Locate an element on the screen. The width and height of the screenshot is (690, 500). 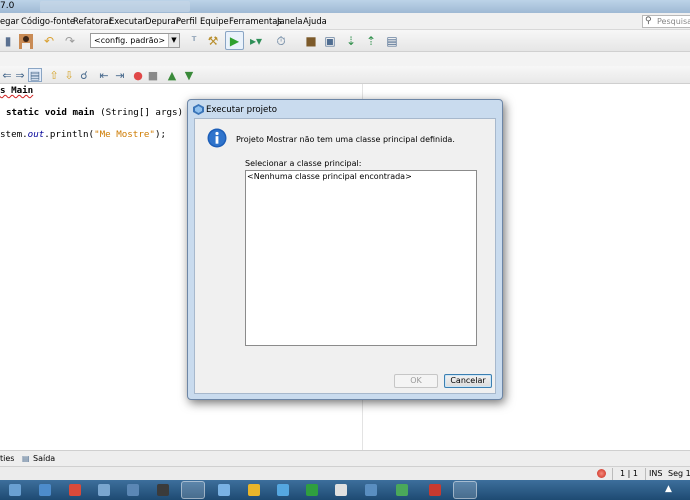
error-badge-icon is located at coordinates (601, 473).